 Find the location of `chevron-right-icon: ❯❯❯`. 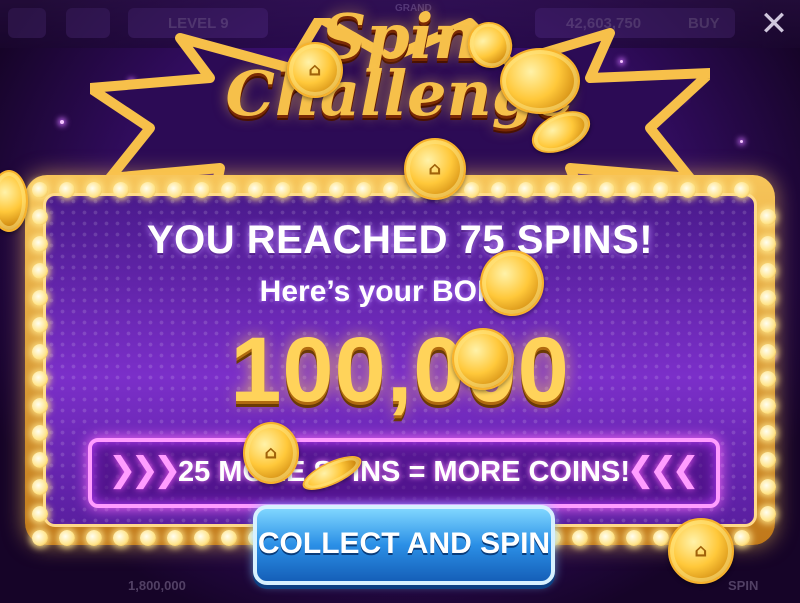

chevron-right-icon: ❯❯❯ is located at coordinates (145, 470).